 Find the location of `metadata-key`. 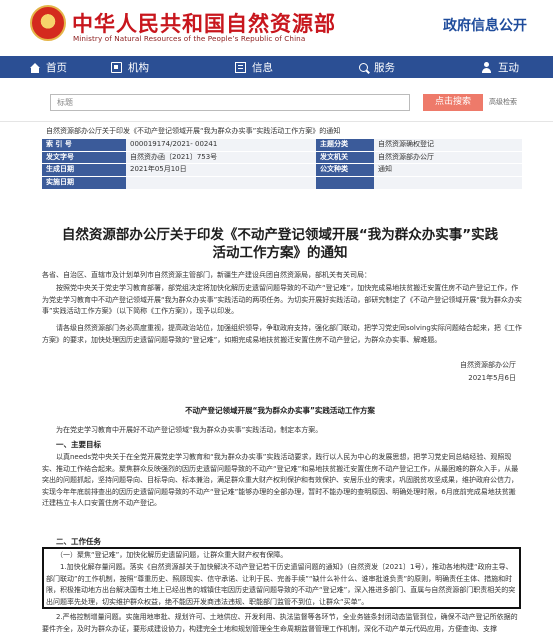

metadata-key is located at coordinates (345, 182).